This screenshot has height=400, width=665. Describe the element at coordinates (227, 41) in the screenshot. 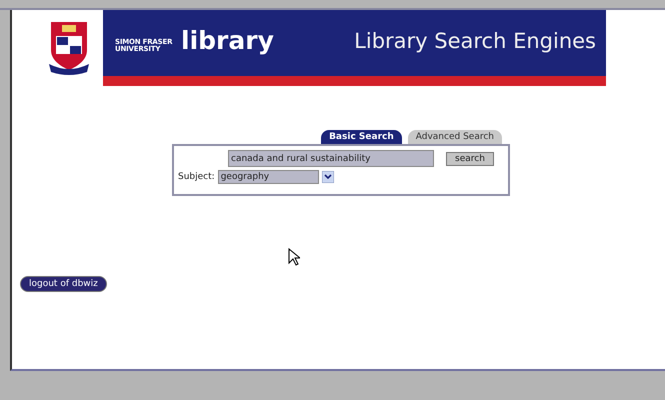

I see `library-logo-text: library` at that location.